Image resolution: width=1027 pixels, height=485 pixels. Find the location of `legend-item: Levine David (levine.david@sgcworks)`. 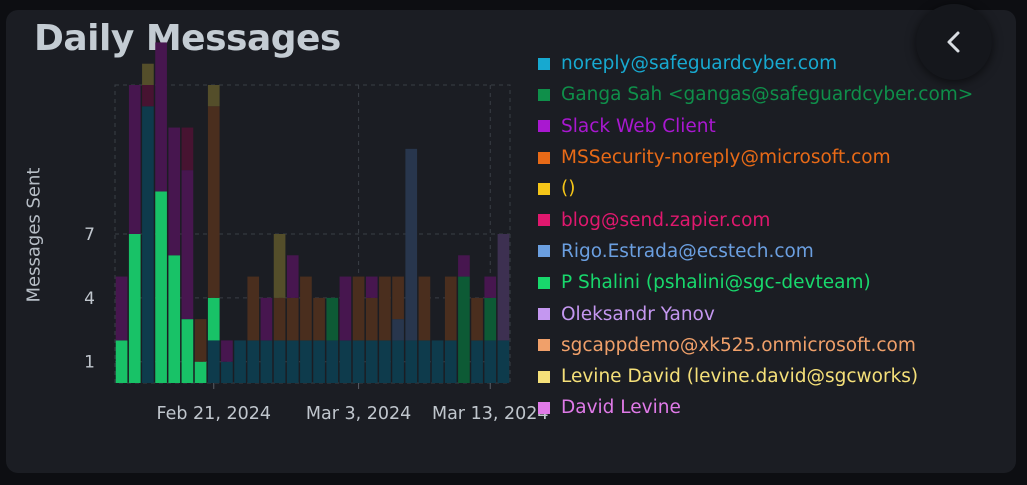

legend-item: Levine David (levine.david@sgcworks) is located at coordinates (755, 376).